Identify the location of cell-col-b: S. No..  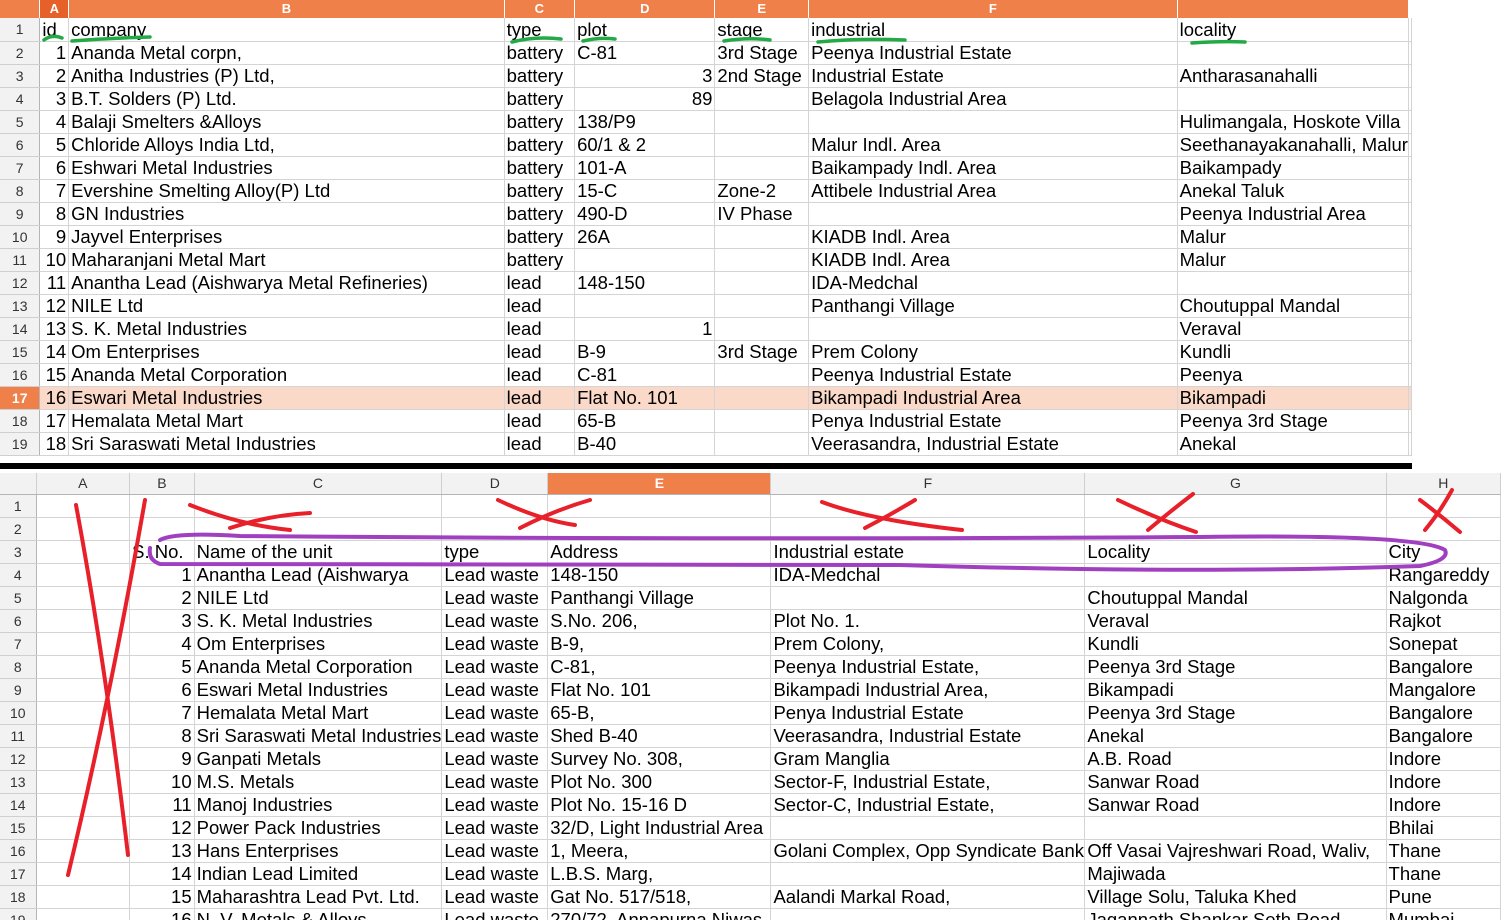
(162, 552).